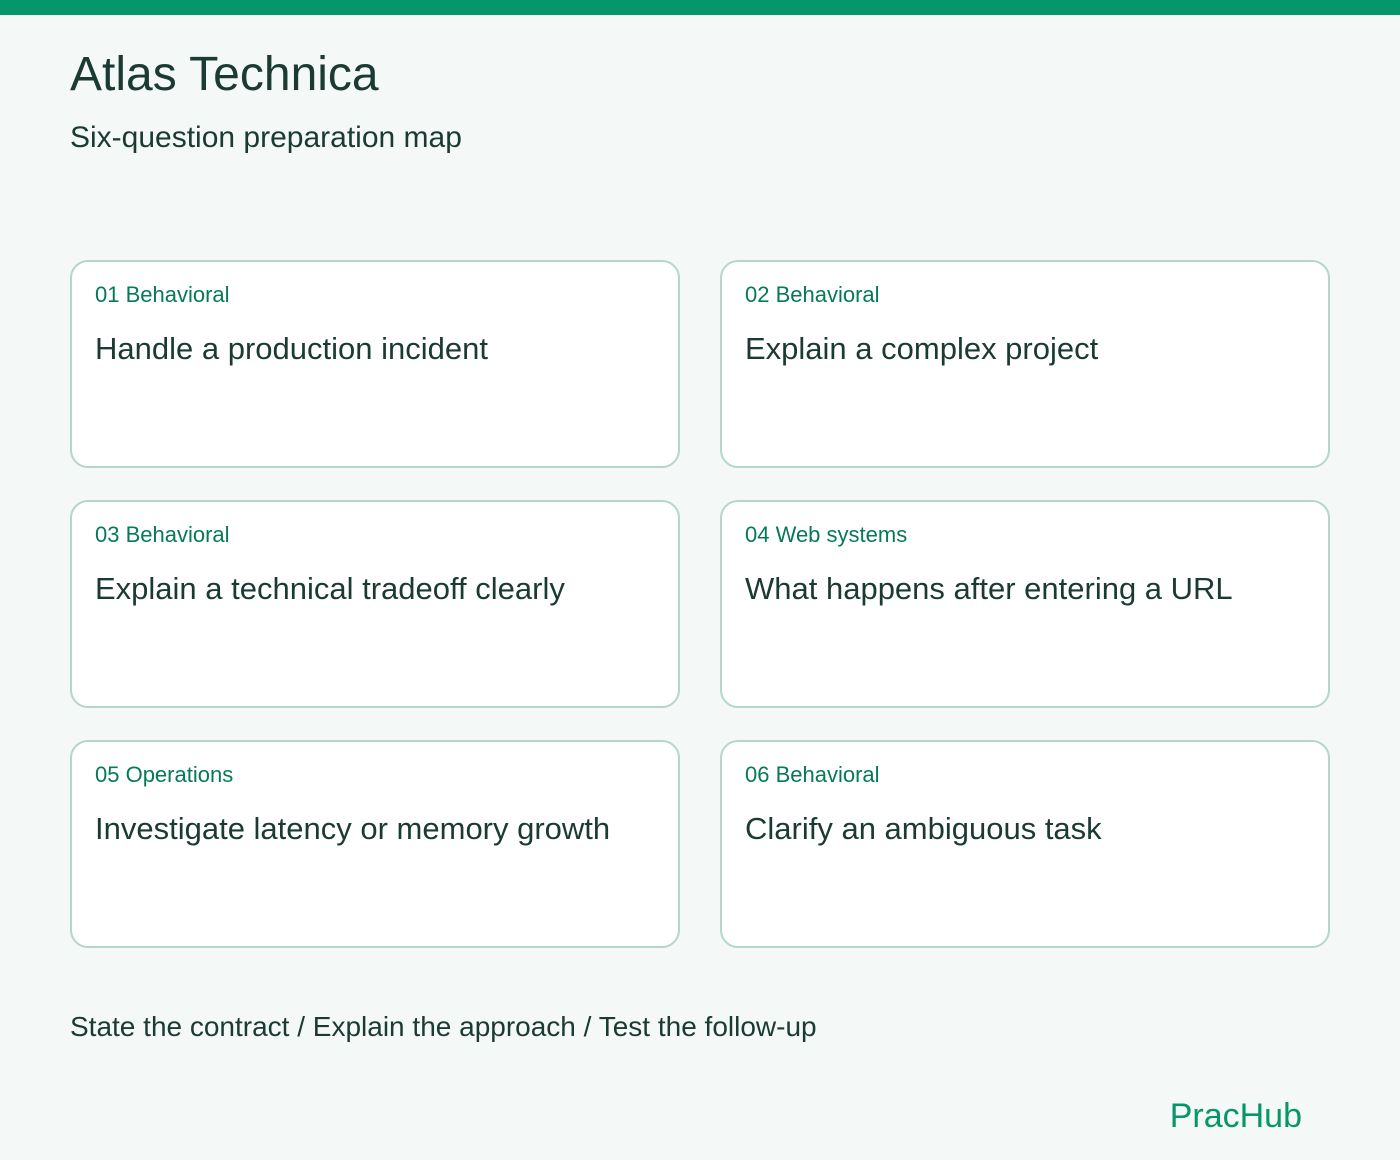 Image resolution: width=1400 pixels, height=1160 pixels. What do you see at coordinates (353, 828) in the screenshot?
I see `question-card-title: Investigate latency or memory growth` at bounding box center [353, 828].